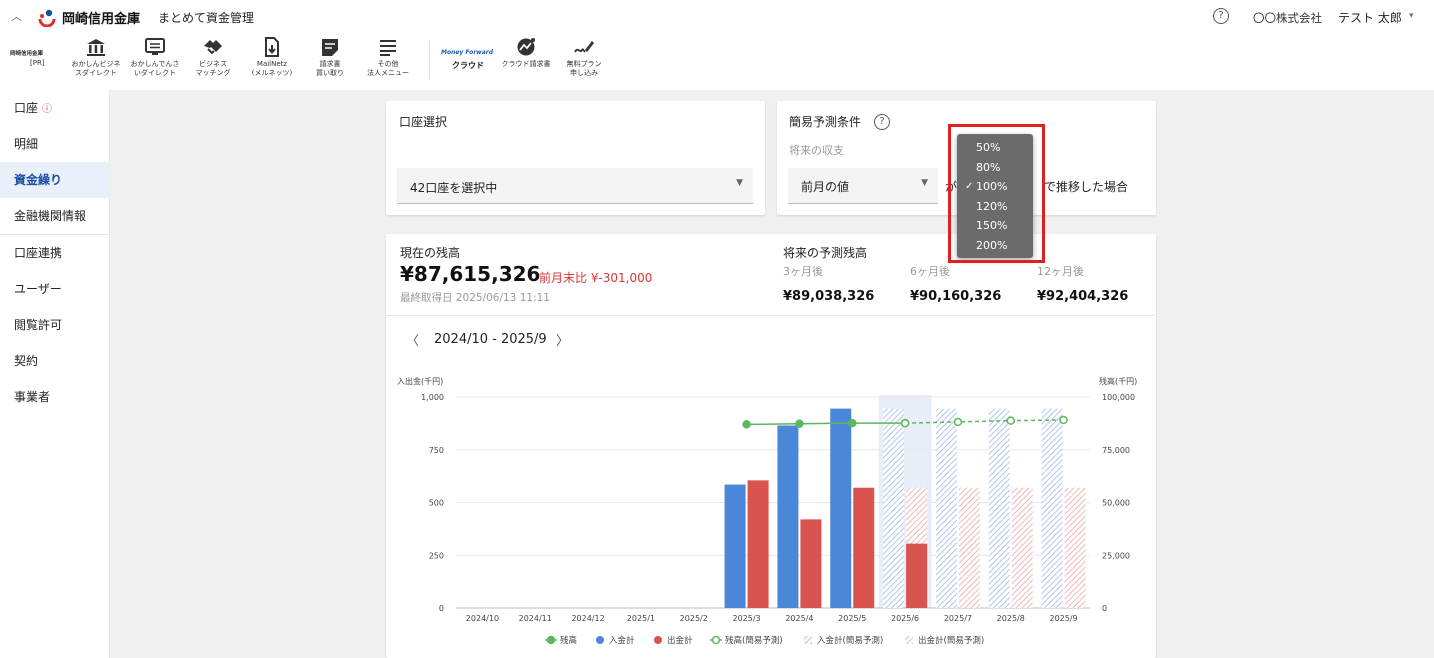 This screenshot has height=658, width=1434. What do you see at coordinates (930, 271) in the screenshot?
I see `forecast-6m-label: 6ヶ月後` at bounding box center [930, 271].